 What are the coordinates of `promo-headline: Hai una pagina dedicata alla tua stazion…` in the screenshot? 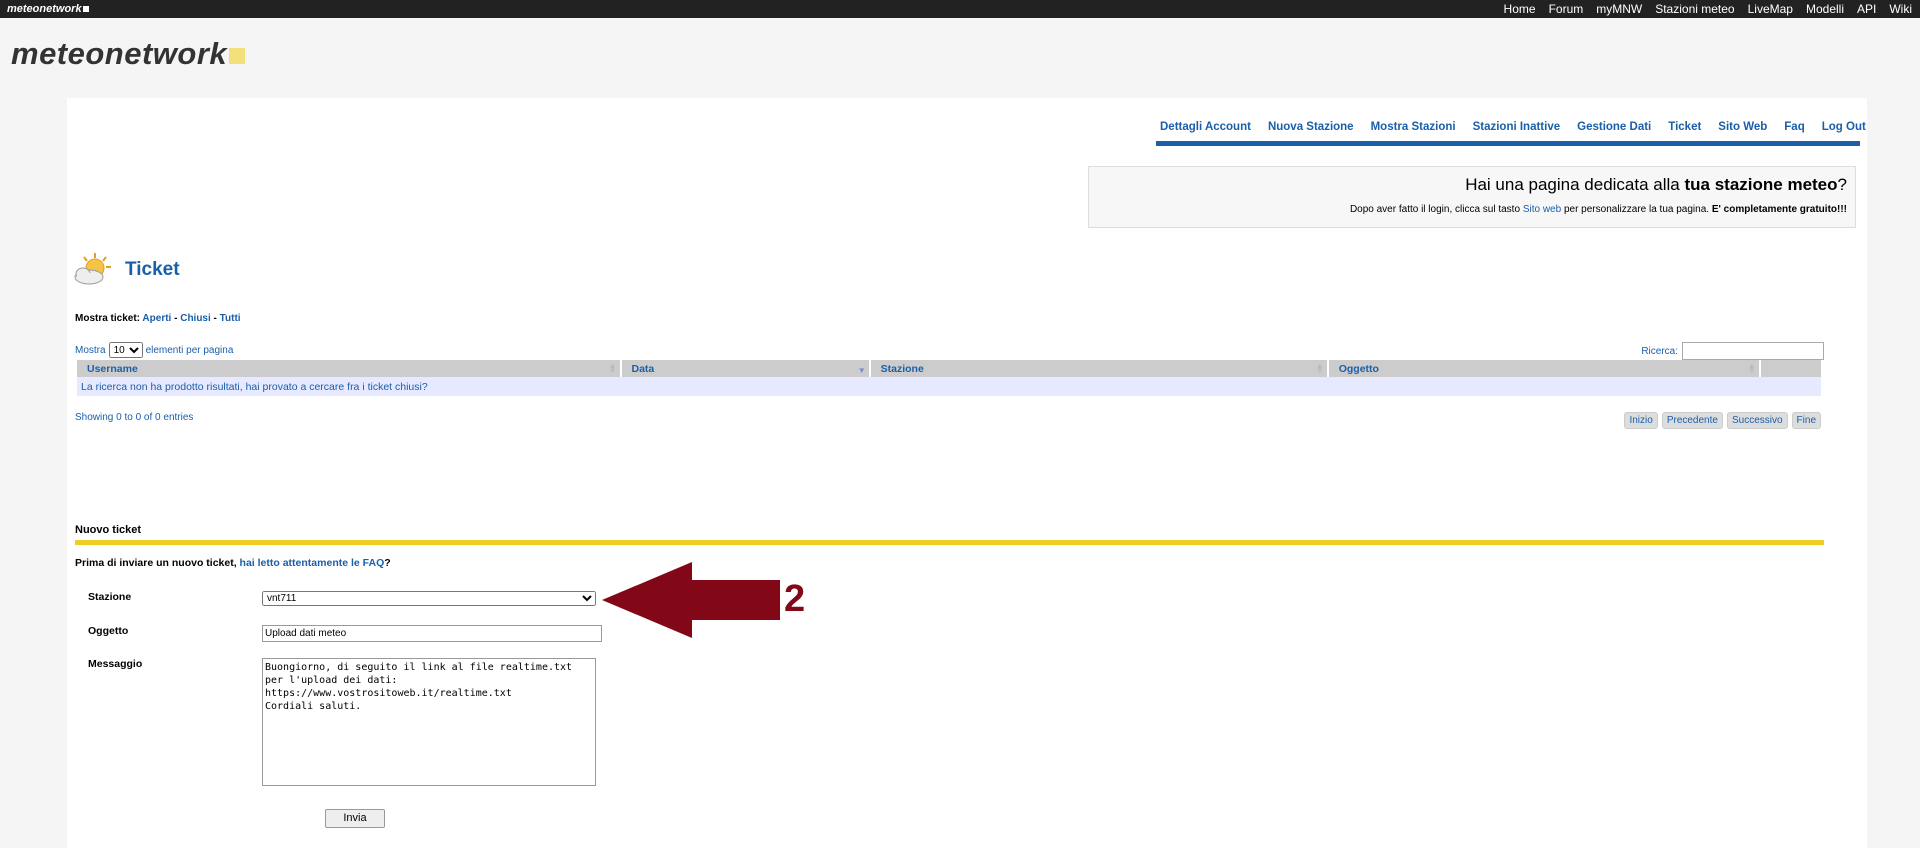 It's located at (1468, 185).